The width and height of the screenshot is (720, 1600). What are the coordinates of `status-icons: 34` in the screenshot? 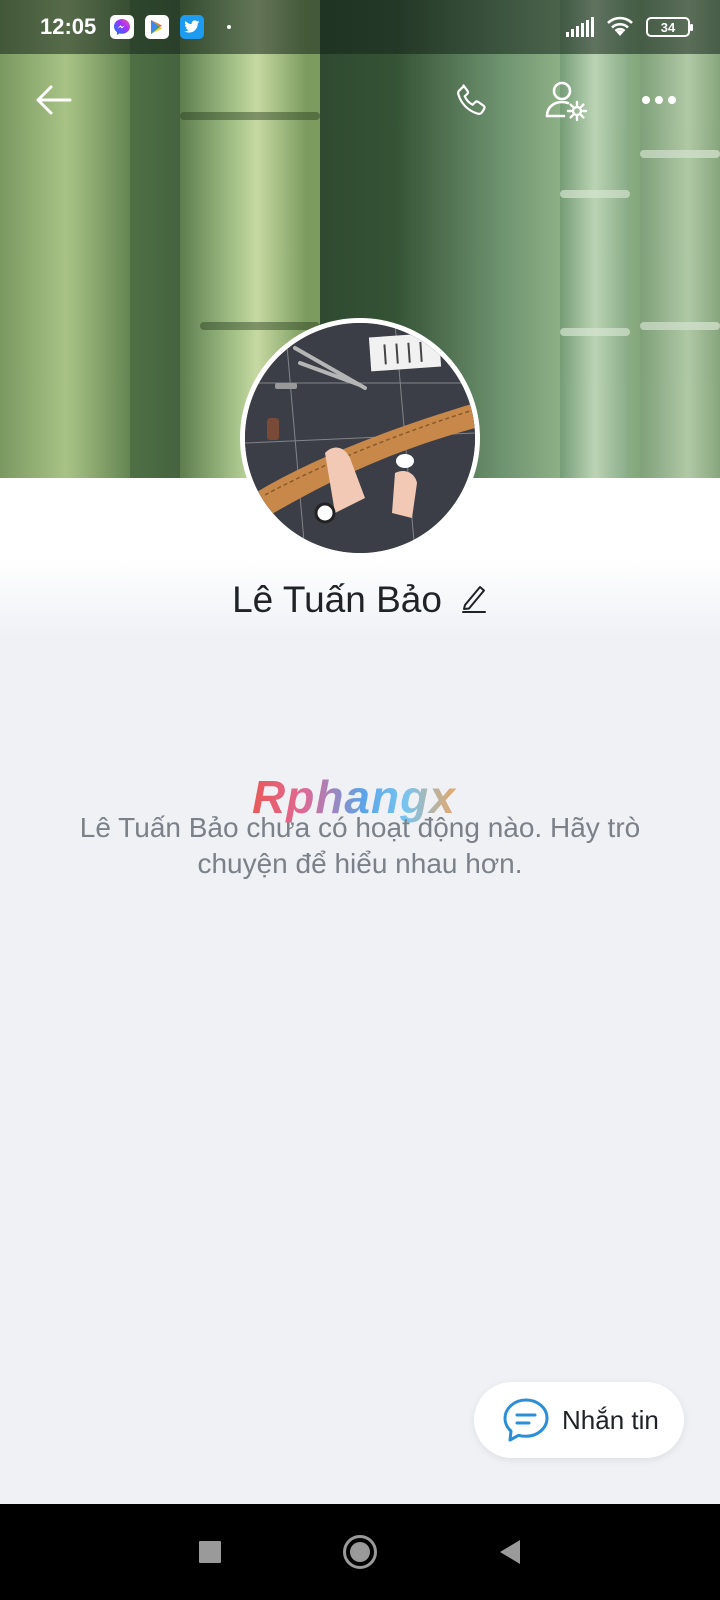 It's located at (629, 27).